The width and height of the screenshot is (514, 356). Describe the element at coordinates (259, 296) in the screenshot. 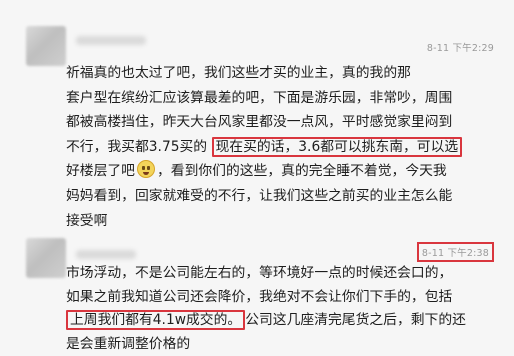

I see `comment-text: 如果之前我知道公司还会降价，我绝对不会让你们下手的，包括` at that location.